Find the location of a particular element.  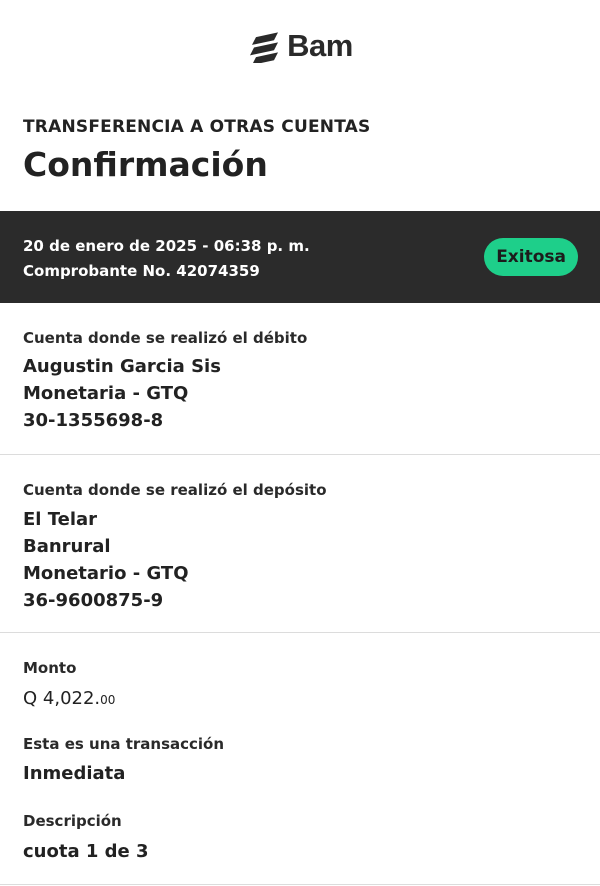

voucher-number: Comprobante No. 42074359 is located at coordinates (141, 271).